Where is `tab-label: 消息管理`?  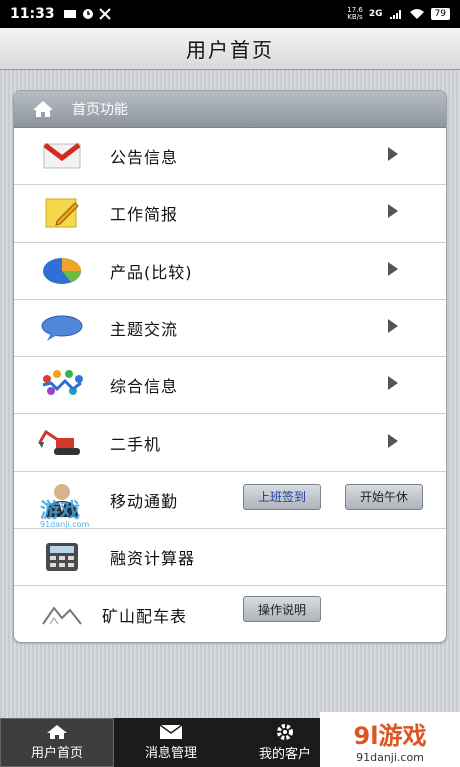
tab-label: 消息管理 is located at coordinates (170, 753).